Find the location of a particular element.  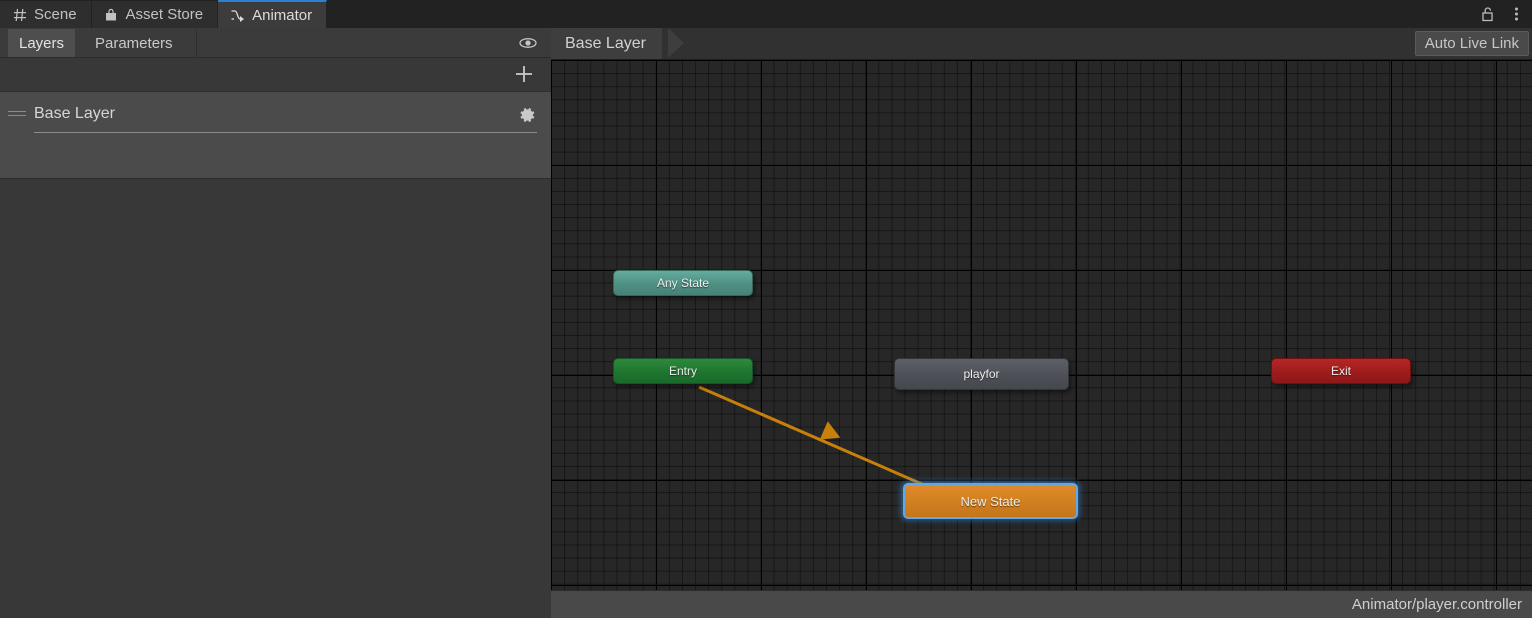

state-node-label: Exit is located at coordinates (1340, 371).